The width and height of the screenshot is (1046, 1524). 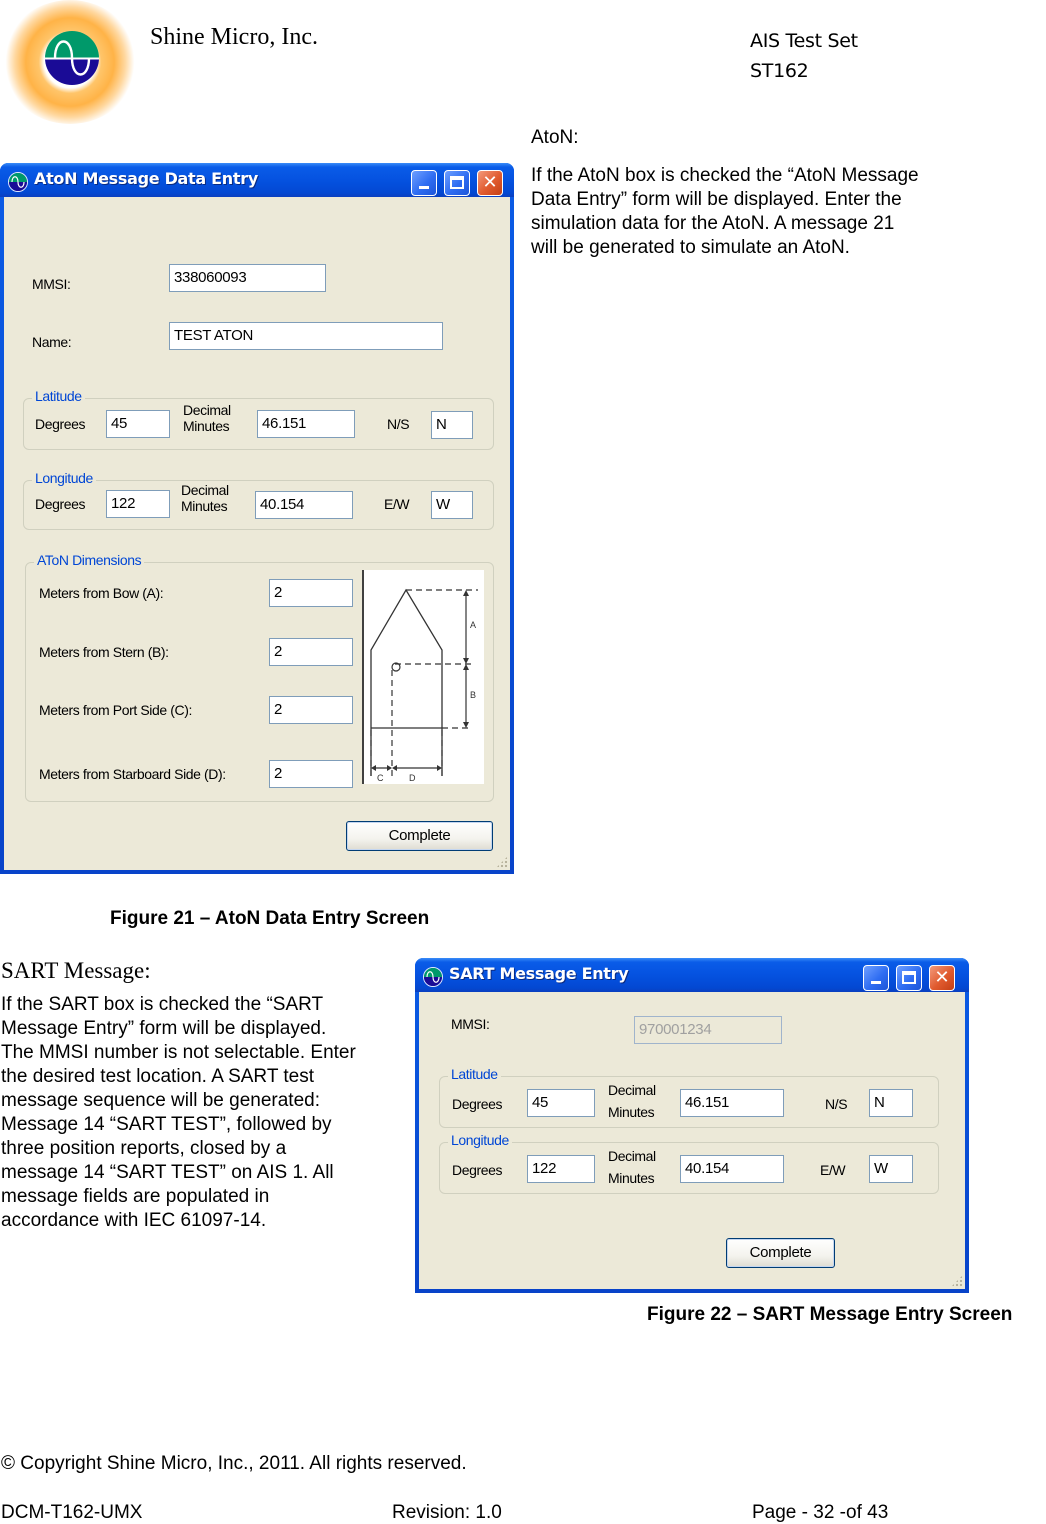 I want to click on sart-mmsi-label: MMSI:, so click(x=470, y=1024).